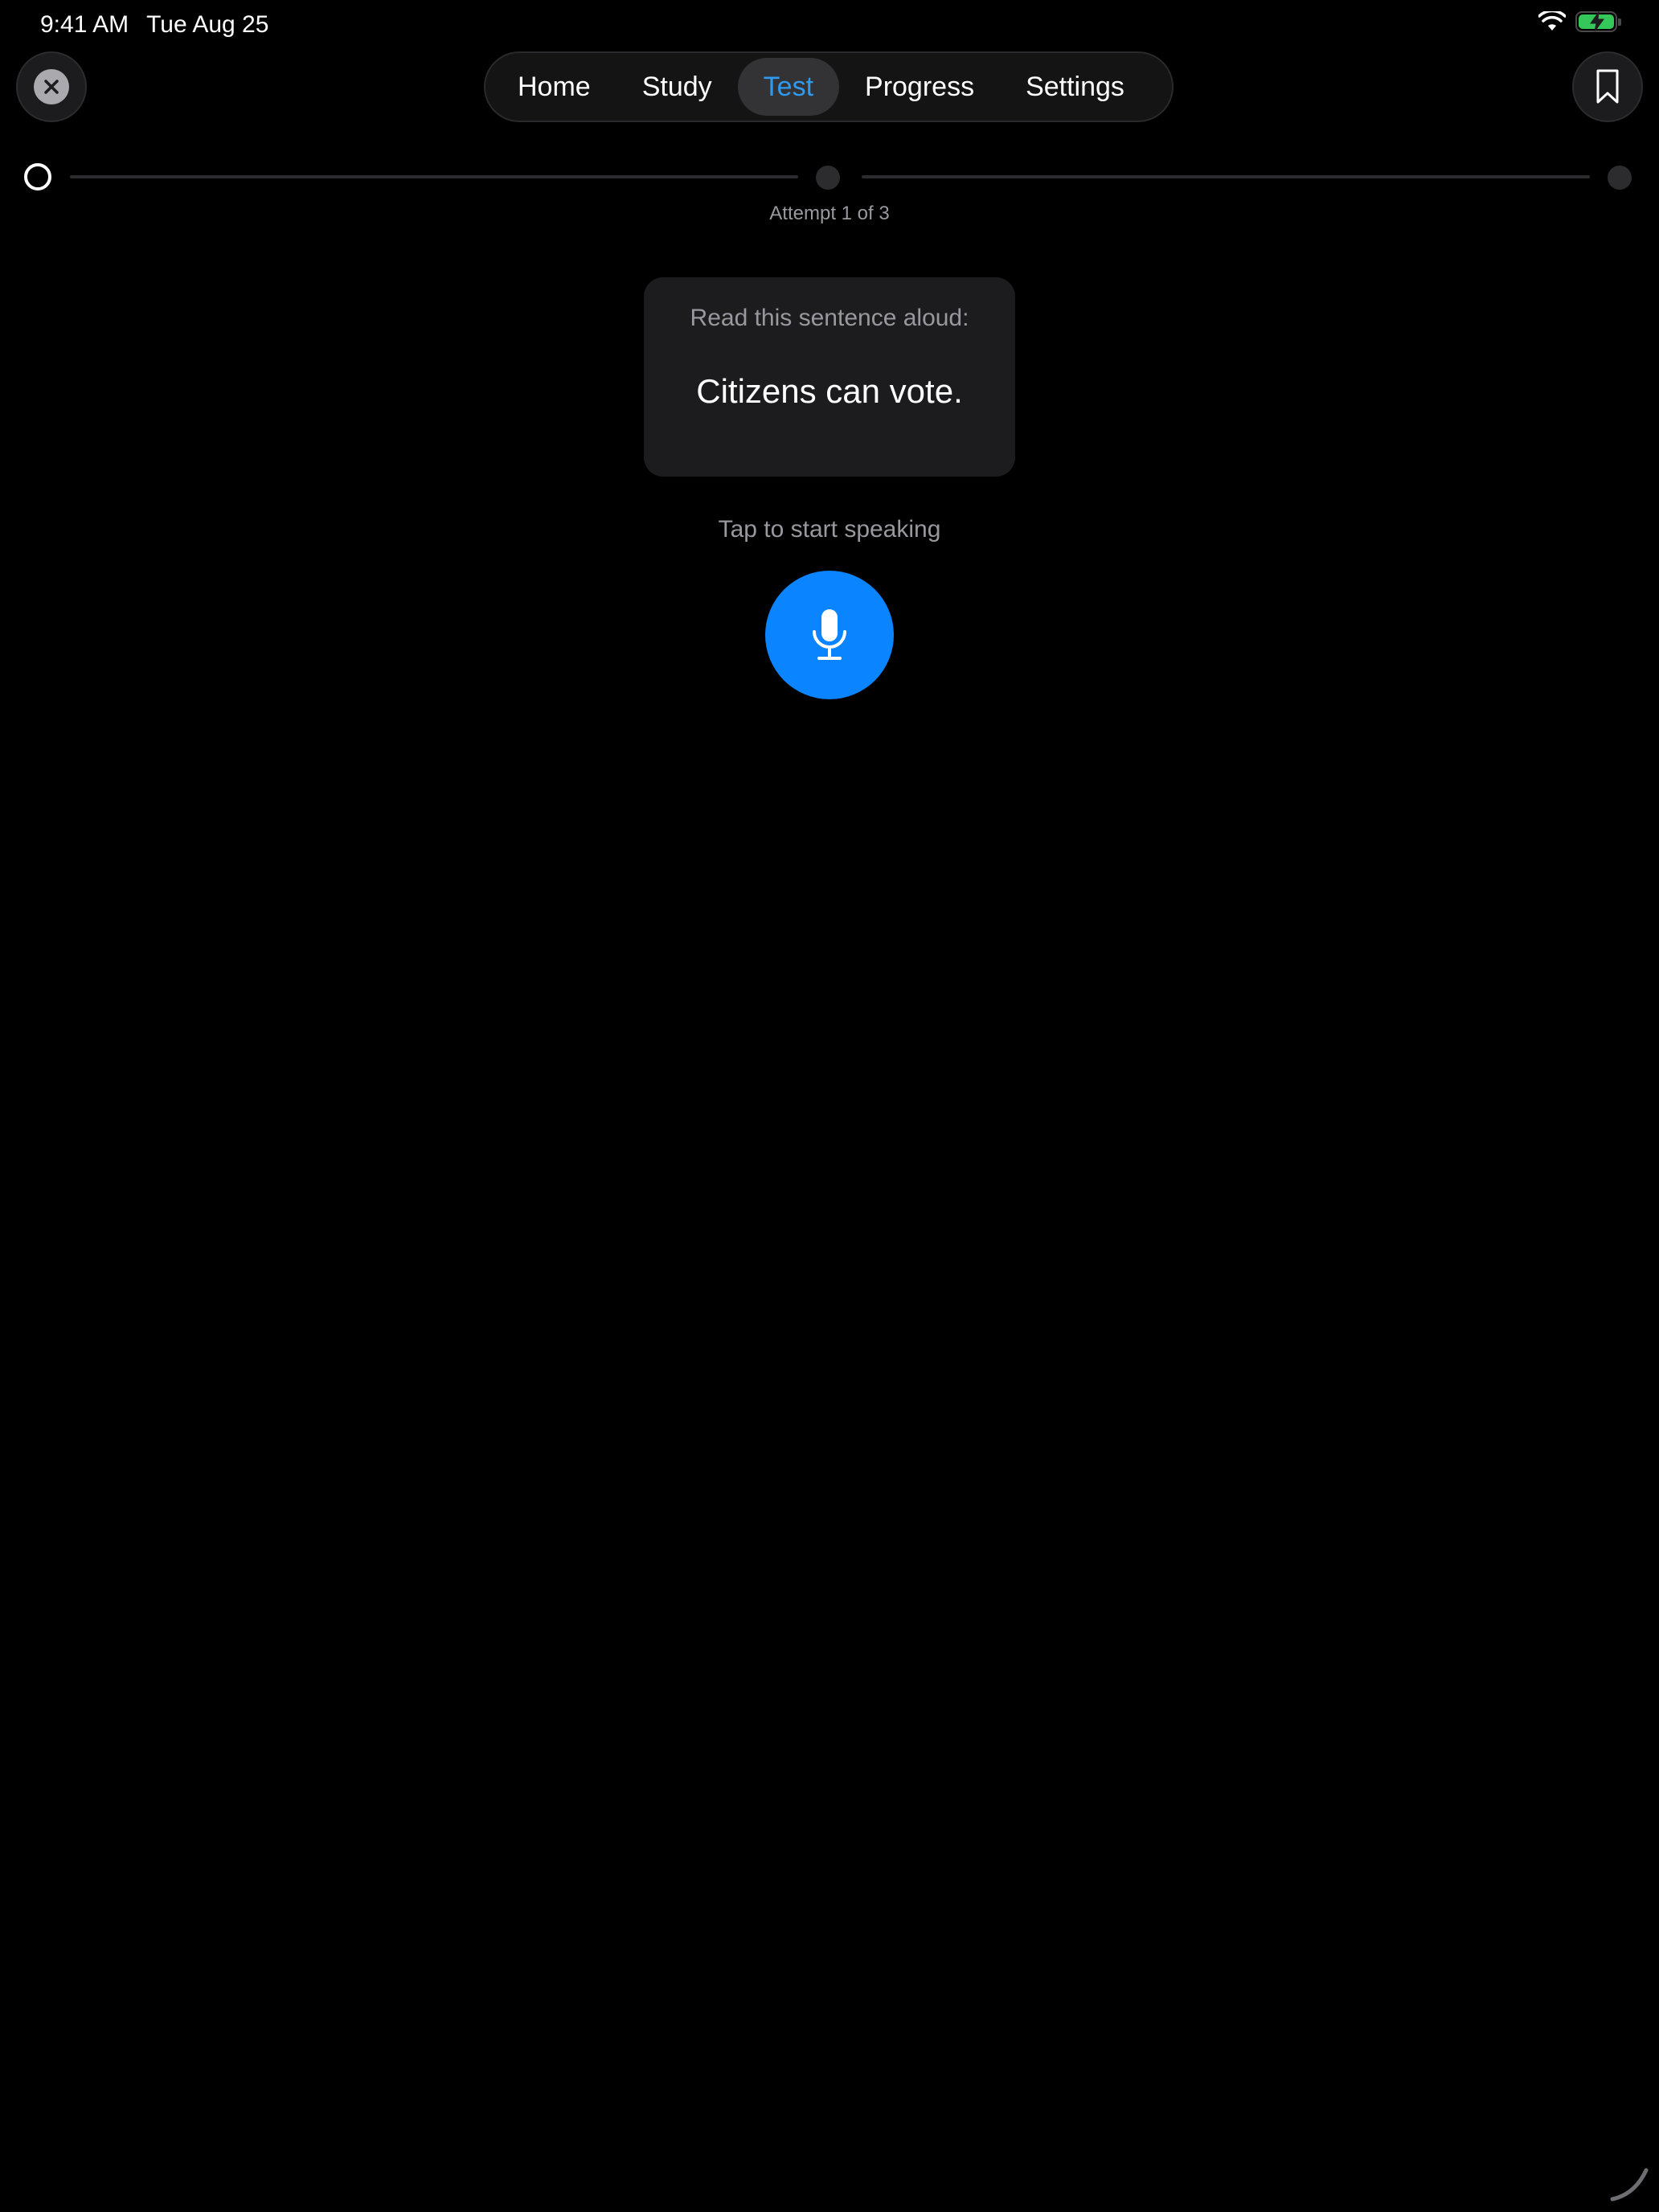 This screenshot has height=2212, width=1659. I want to click on wifi-icon, so click(1552, 21).